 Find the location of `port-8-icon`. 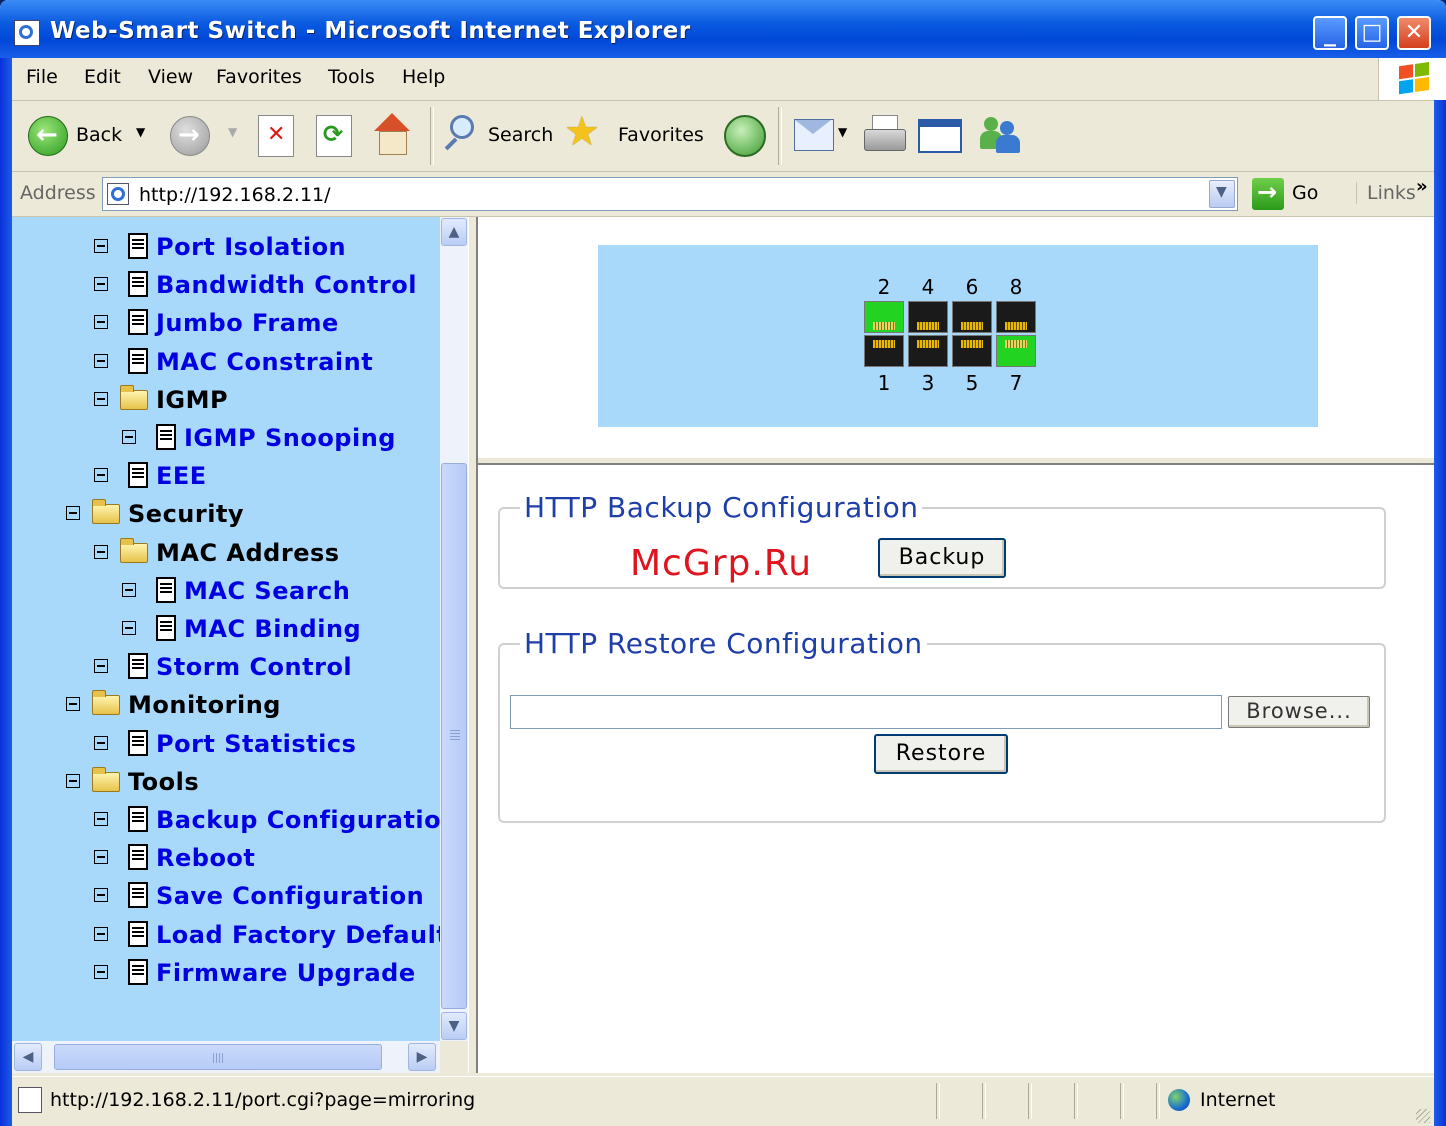

port-8-icon is located at coordinates (1016, 317).